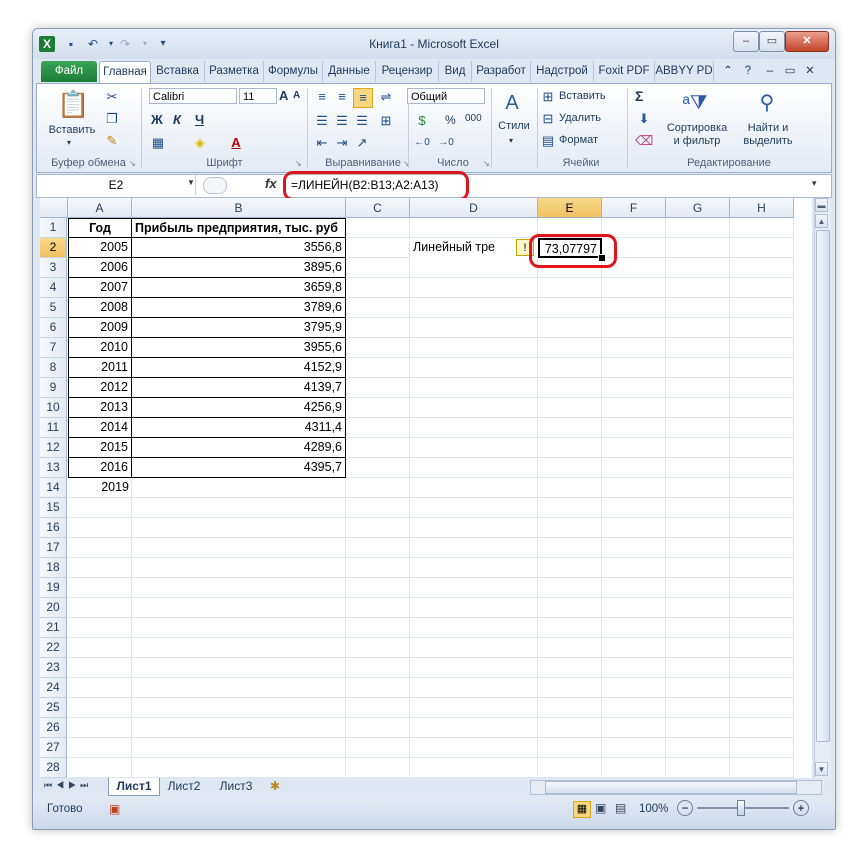  Describe the element at coordinates (53, 408) in the screenshot. I see `row-header-10: 10` at that location.